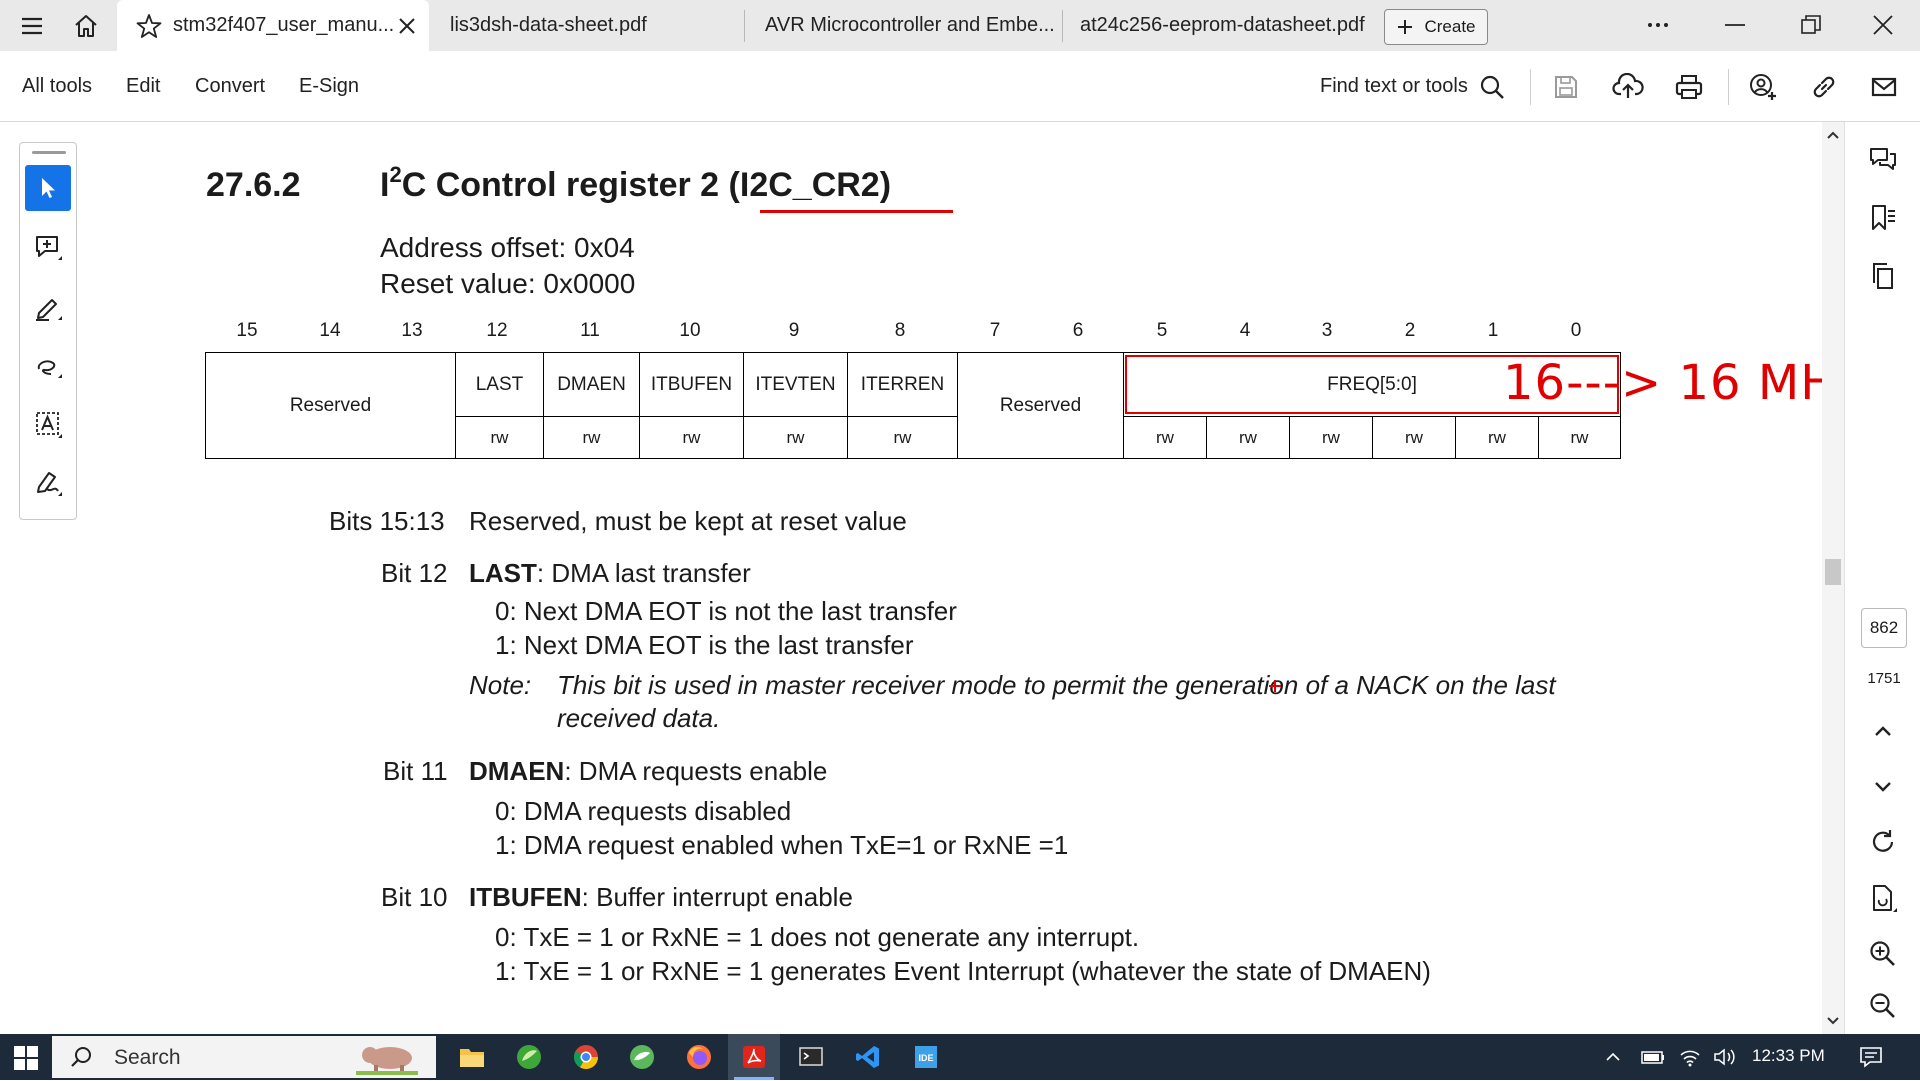  I want to click on page-tools-icon, so click(1883, 898).